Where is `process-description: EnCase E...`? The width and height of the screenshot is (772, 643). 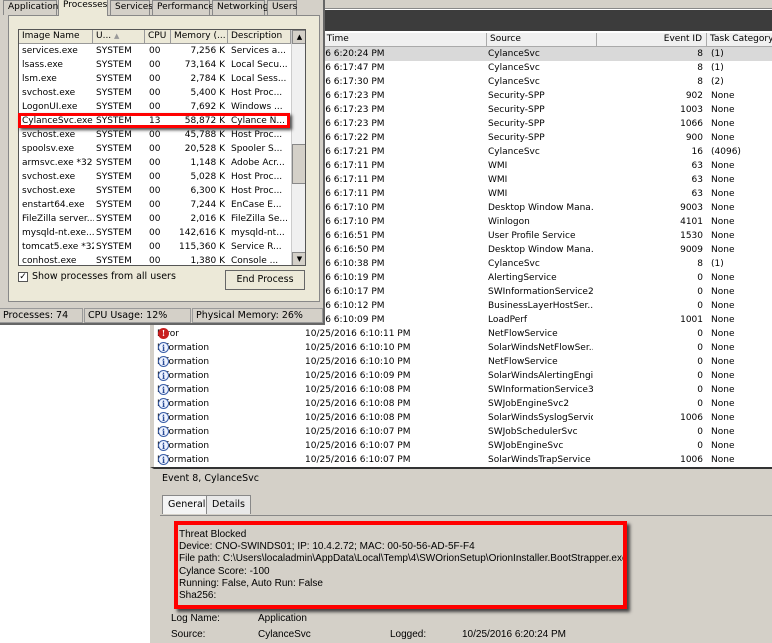
process-description: EnCase E... is located at coordinates (256, 205).